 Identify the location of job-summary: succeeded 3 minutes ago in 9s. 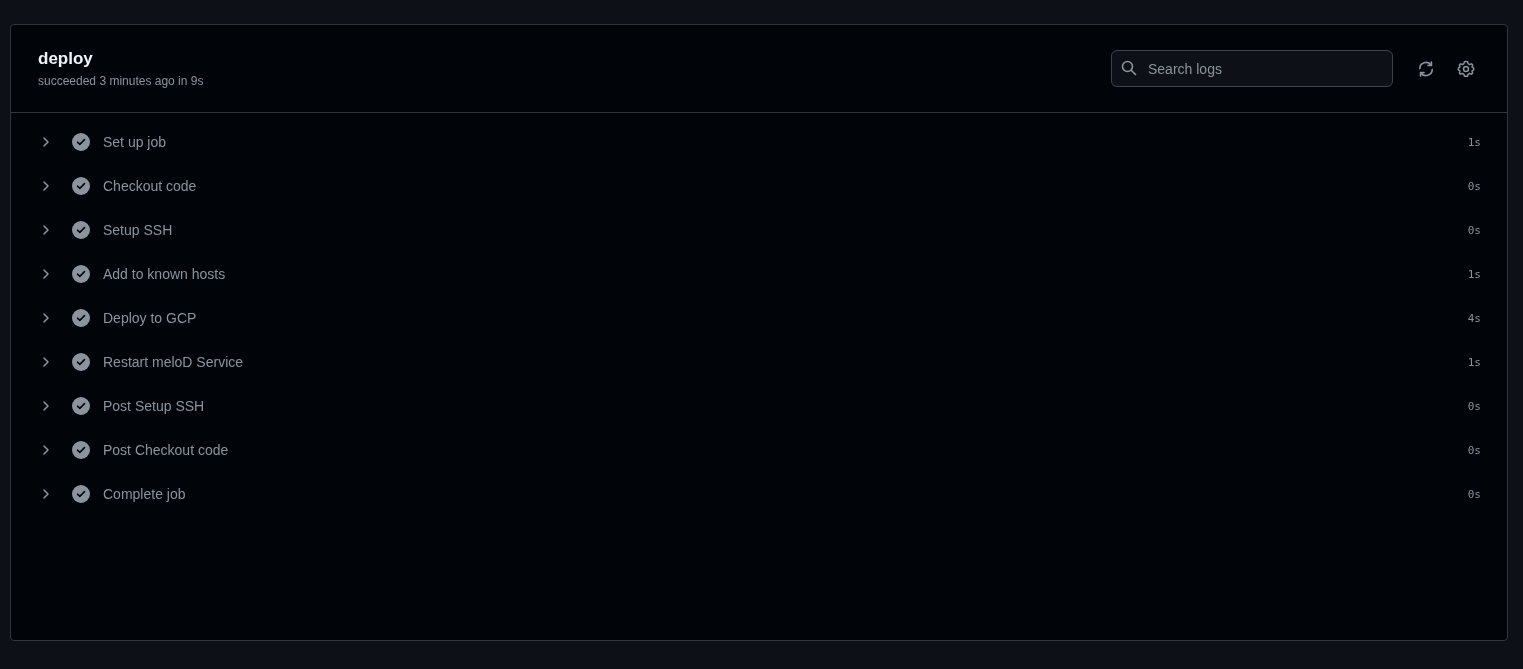
(121, 81).